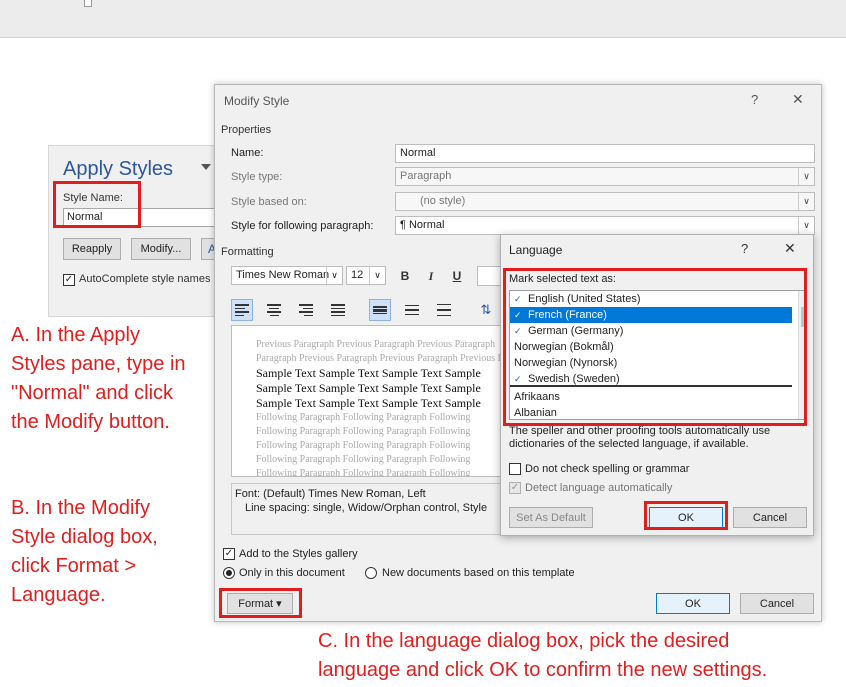 This screenshot has width=846, height=687. I want to click on no-spell-check-checkbox, so click(515, 469).